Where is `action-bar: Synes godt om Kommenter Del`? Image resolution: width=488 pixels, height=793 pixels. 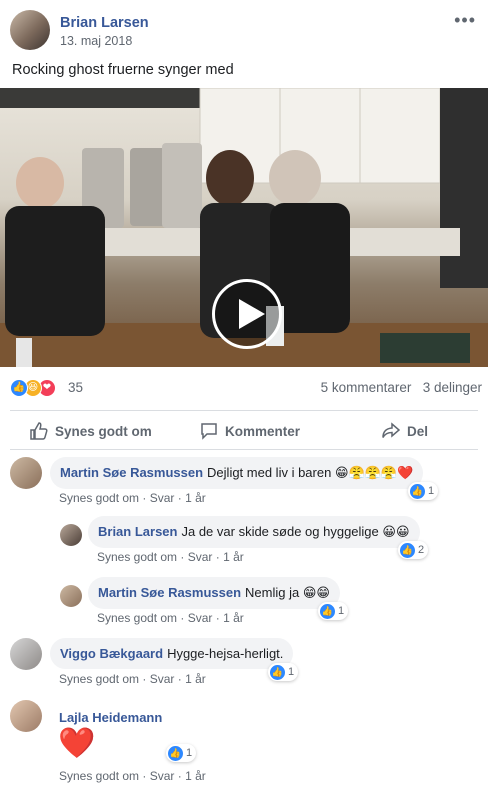 action-bar: Synes godt om Kommenter Del is located at coordinates (244, 430).